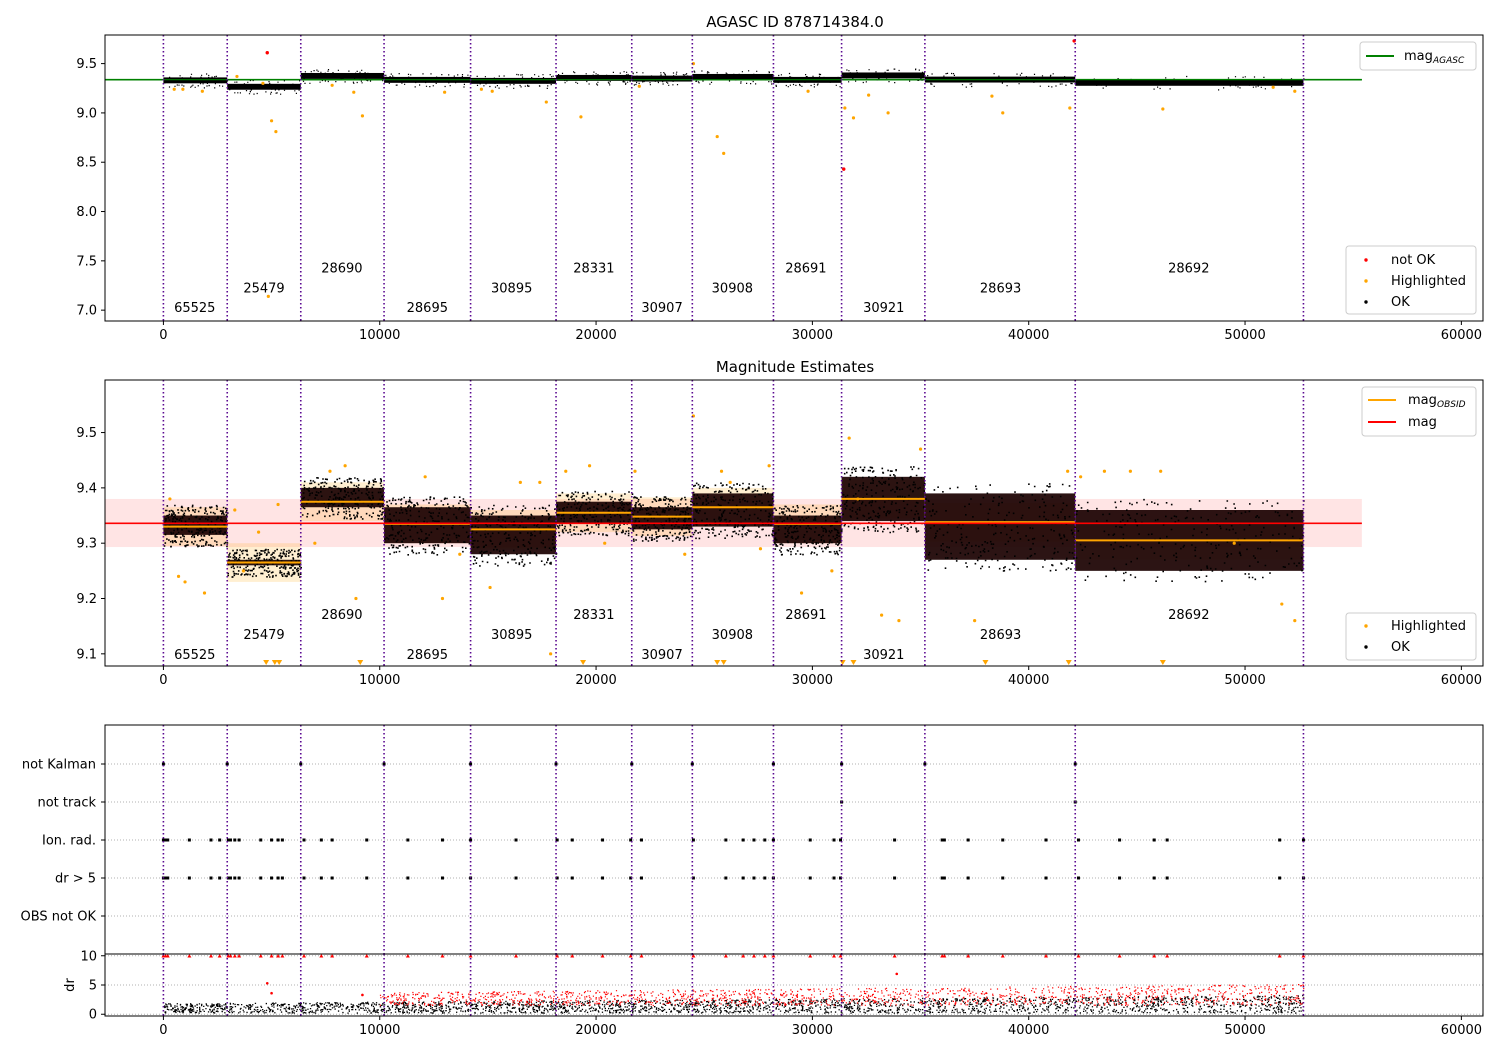 Image resolution: width=1500 pixels, height=1050 pixels. I want to click on y-tick-label: 9.5, so click(86, 433).